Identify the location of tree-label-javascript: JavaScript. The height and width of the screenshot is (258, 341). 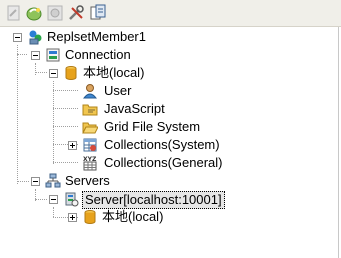
(134, 108).